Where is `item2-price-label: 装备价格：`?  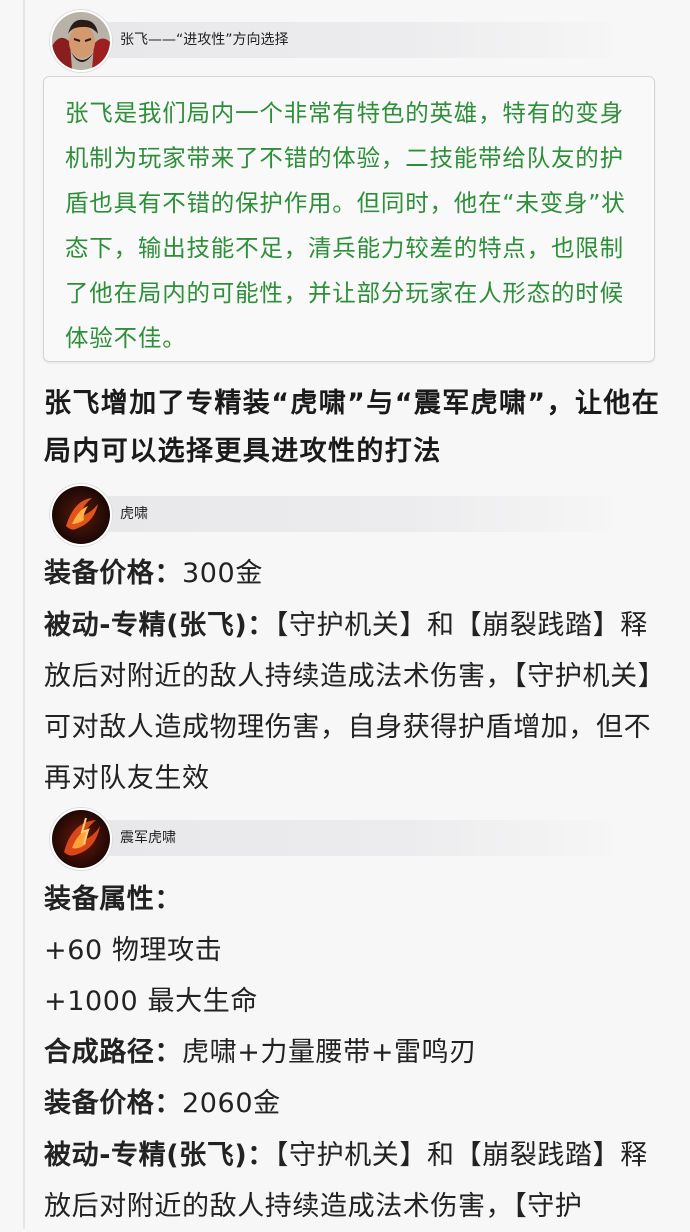 item2-price-label: 装备价格： is located at coordinates (113, 1103).